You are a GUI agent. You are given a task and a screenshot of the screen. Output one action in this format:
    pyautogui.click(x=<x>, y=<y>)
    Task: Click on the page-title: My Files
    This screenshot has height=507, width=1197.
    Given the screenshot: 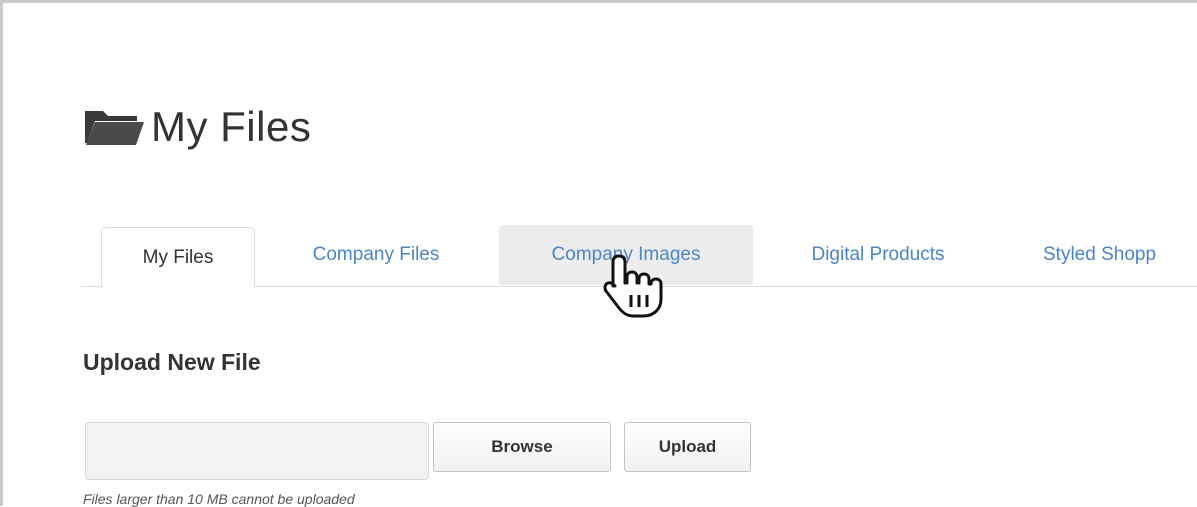 What is the action you would take?
    pyautogui.click(x=231, y=126)
    